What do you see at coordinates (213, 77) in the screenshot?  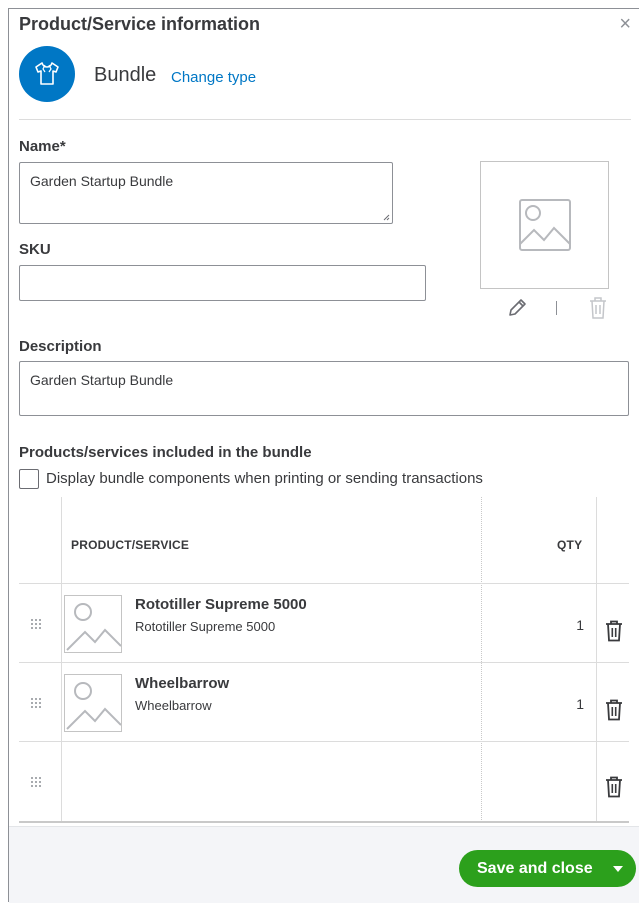 I see `change-type-link: Change type` at bounding box center [213, 77].